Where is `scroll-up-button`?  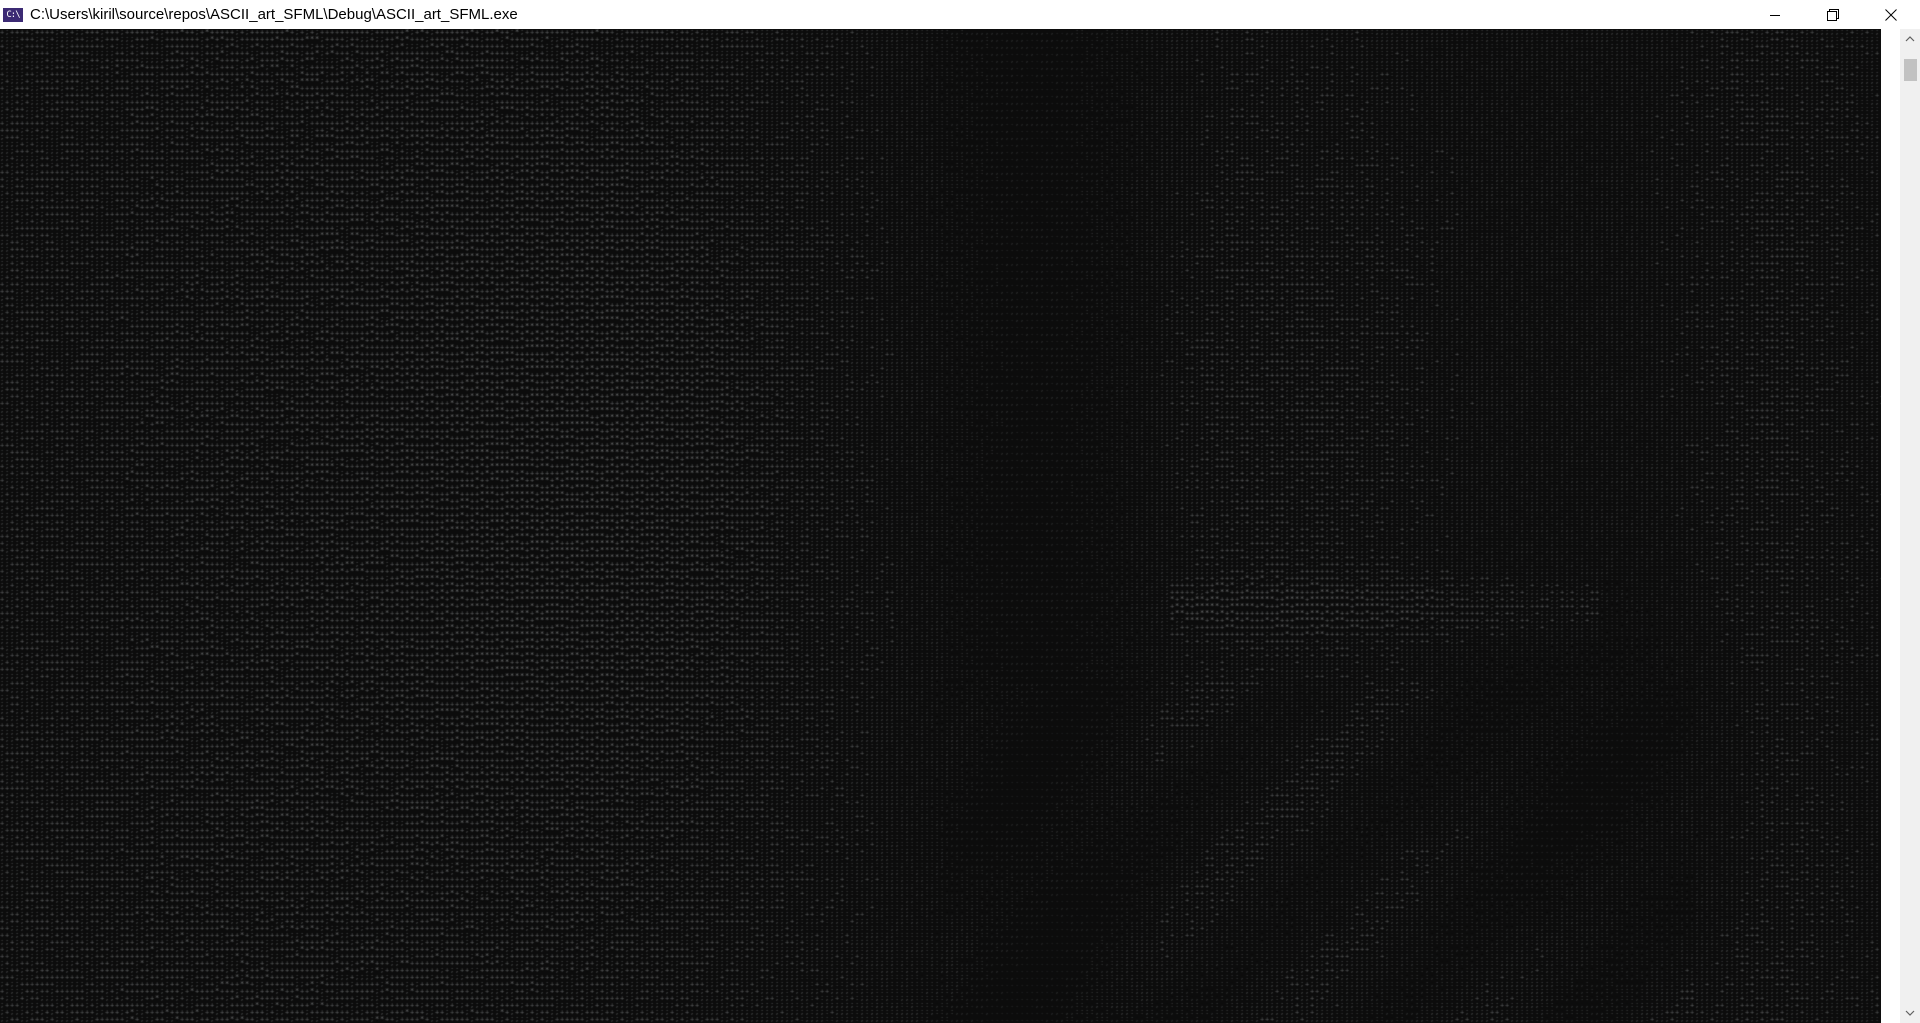
scroll-up-button is located at coordinates (1910, 39).